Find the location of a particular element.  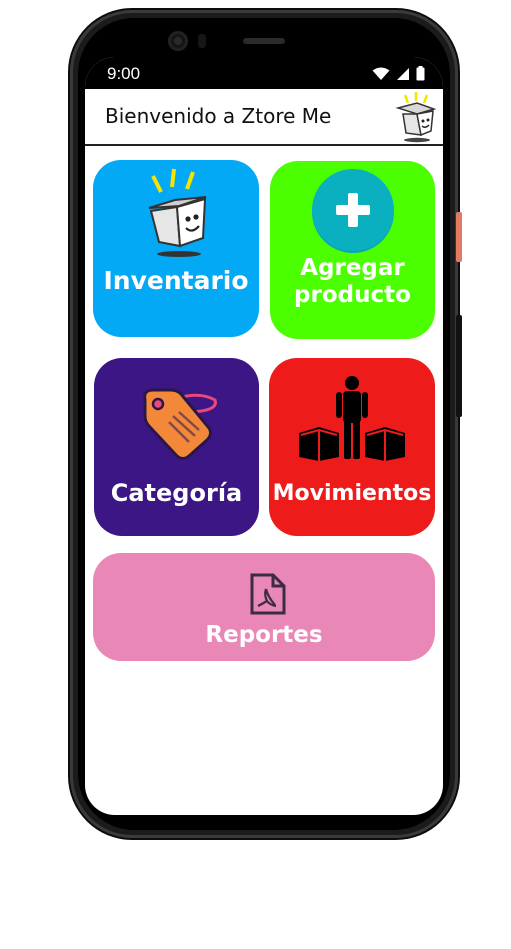

reportes-tile: Reportes is located at coordinates (264, 607).